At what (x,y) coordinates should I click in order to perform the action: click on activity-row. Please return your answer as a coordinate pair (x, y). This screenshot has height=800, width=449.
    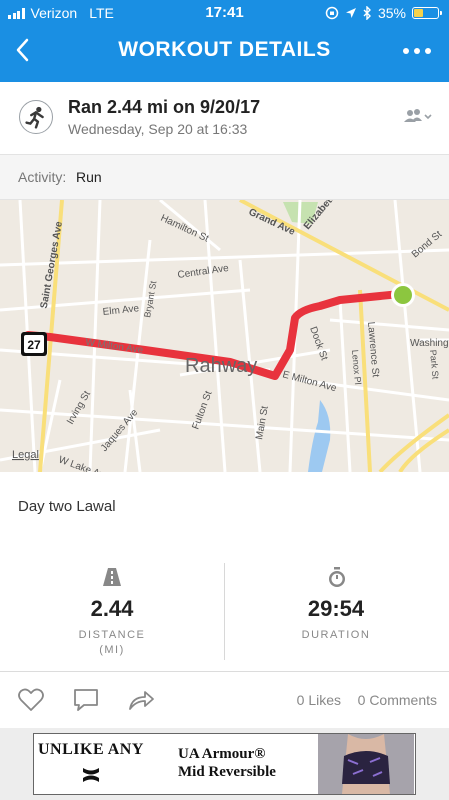
    Looking at the image, I should click on (224, 177).